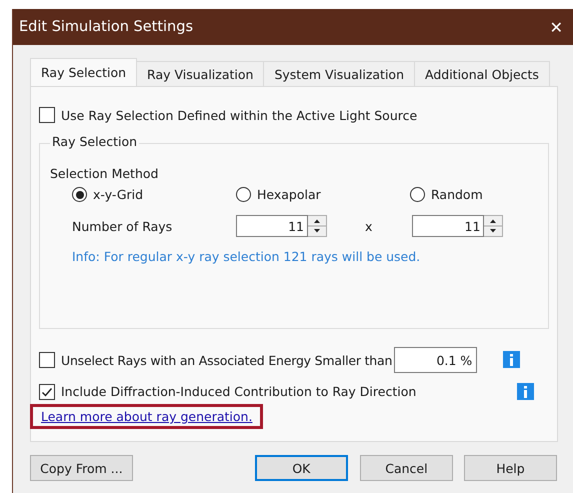  I want to click on checkmark-icon, so click(47, 392).